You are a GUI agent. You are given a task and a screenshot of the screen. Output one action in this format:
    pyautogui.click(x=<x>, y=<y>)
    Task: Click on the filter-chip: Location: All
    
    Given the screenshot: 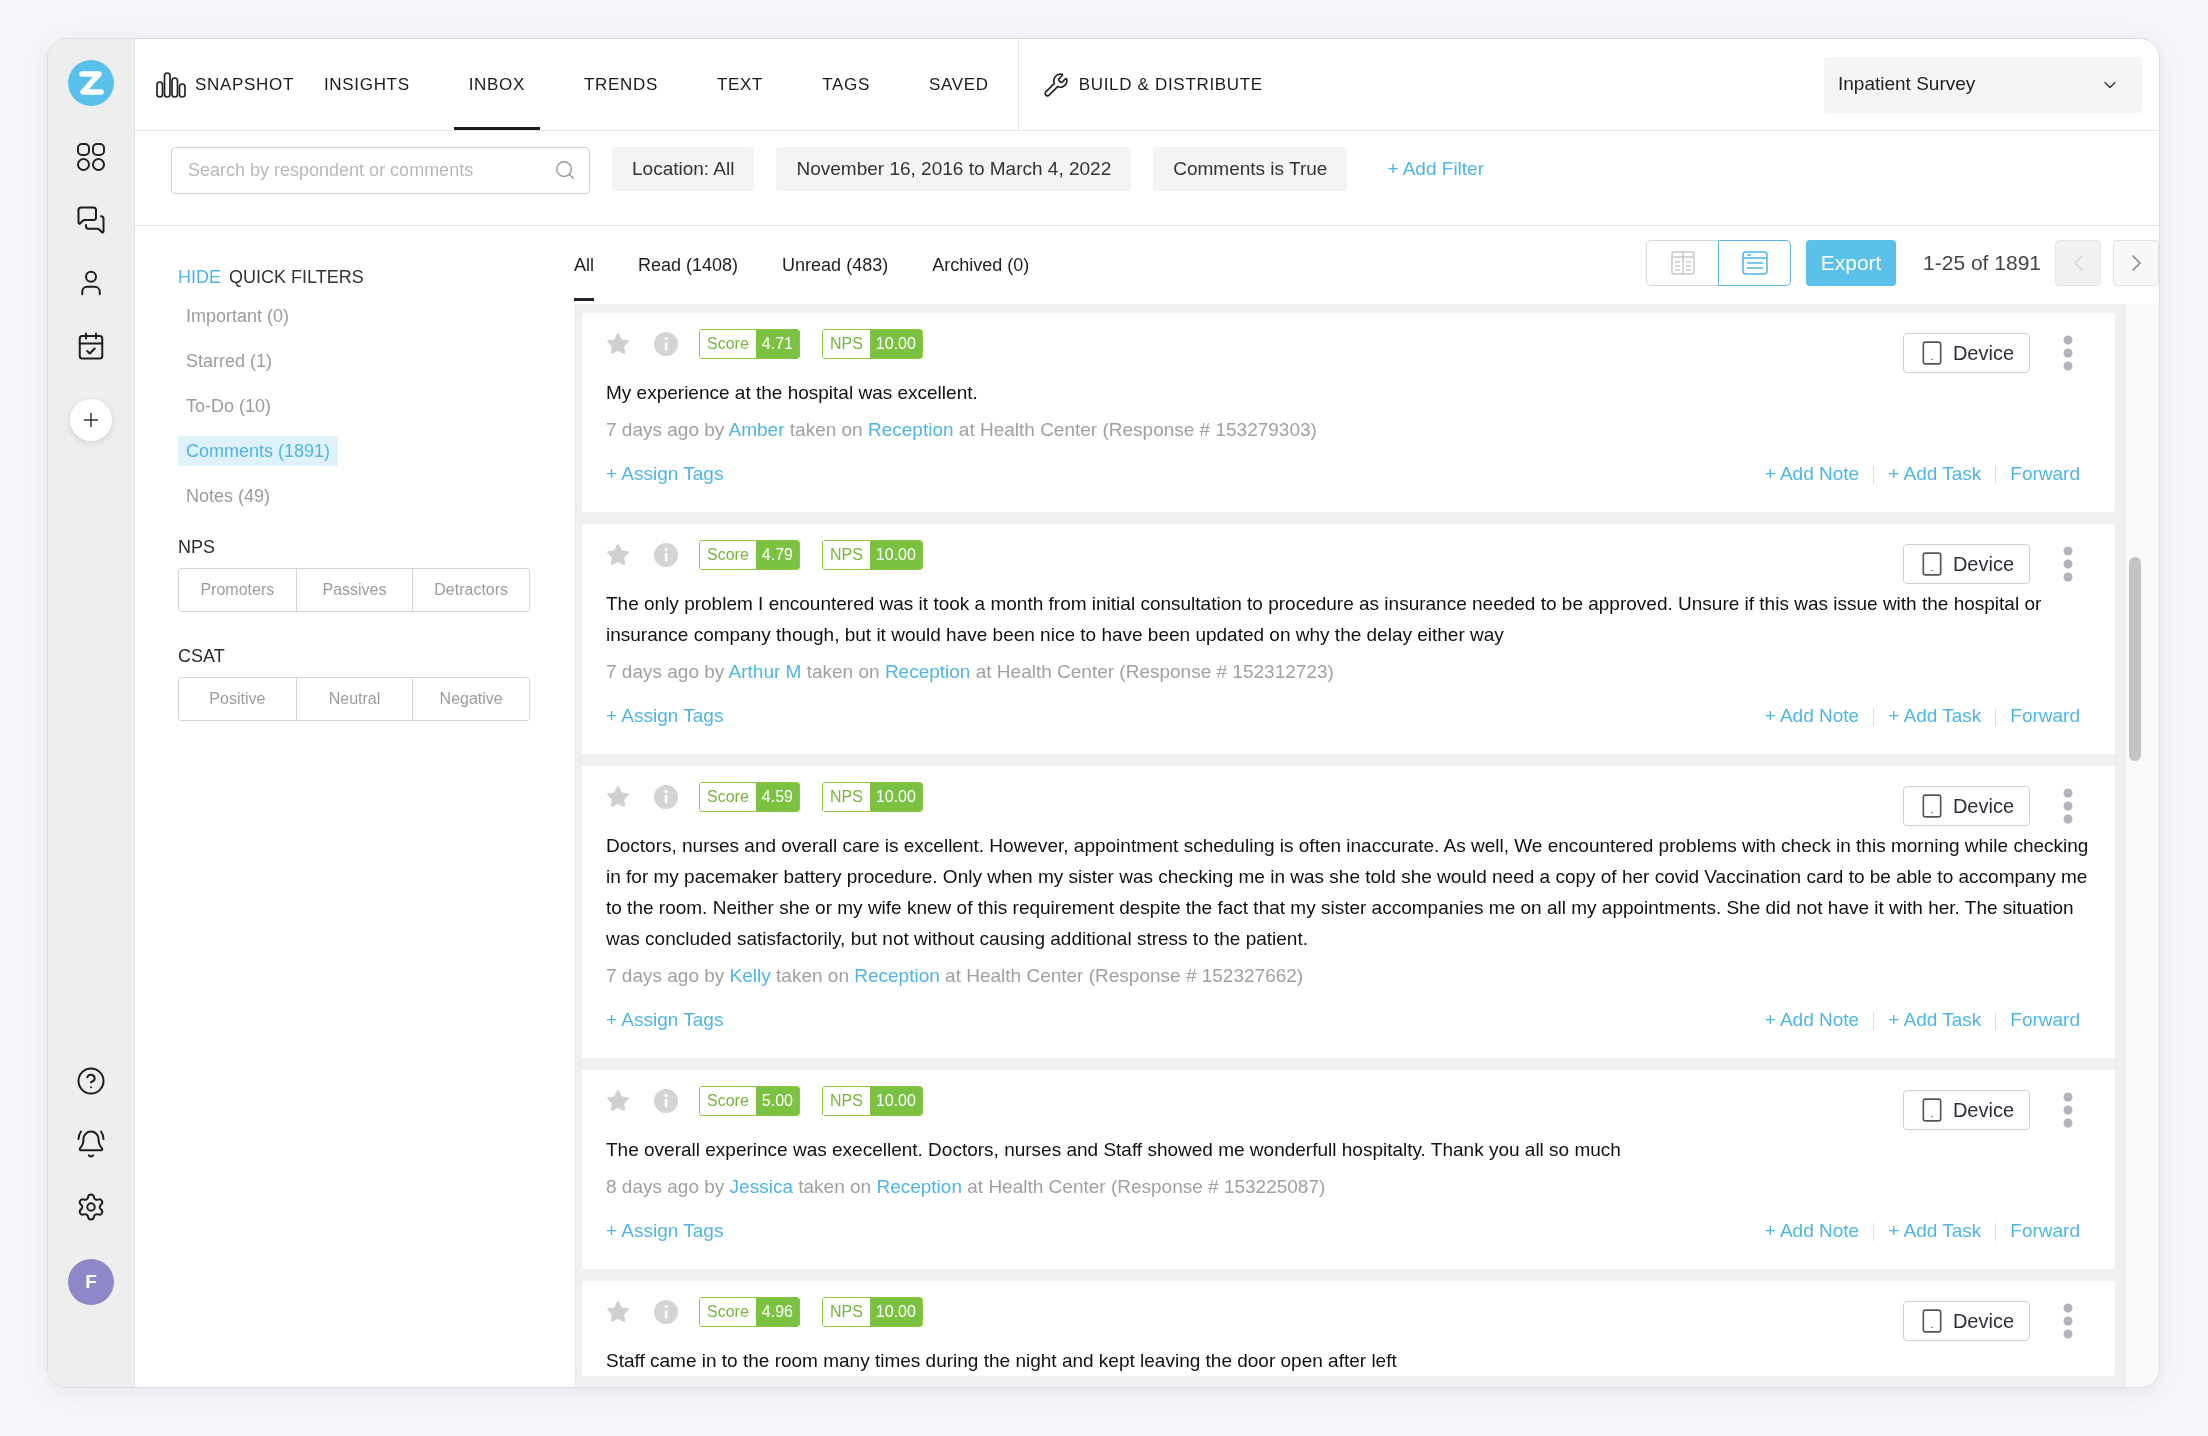 What is the action you would take?
    pyautogui.click(x=683, y=169)
    